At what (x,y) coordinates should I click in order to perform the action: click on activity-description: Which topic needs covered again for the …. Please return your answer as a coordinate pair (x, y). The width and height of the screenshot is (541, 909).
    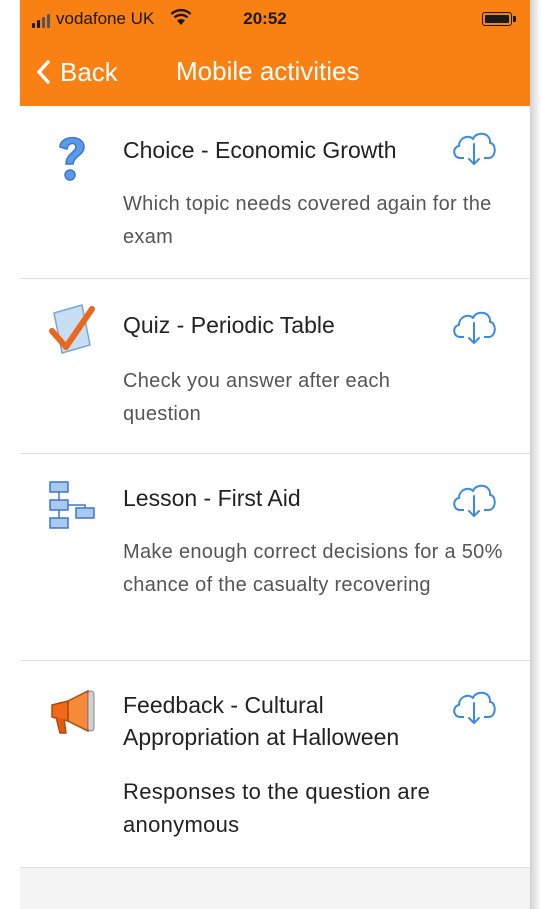
    Looking at the image, I should click on (307, 220).